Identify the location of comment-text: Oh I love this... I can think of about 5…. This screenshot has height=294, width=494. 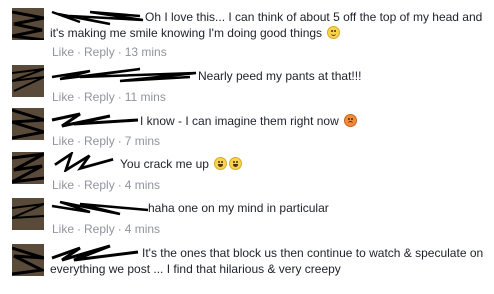
(268, 25).